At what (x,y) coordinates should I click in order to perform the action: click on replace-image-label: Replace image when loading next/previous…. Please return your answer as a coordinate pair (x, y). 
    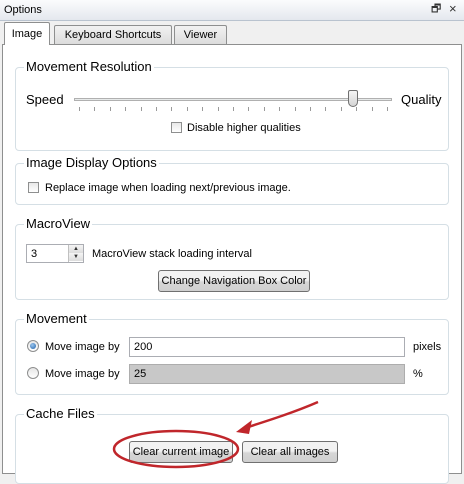
    Looking at the image, I should click on (168, 188).